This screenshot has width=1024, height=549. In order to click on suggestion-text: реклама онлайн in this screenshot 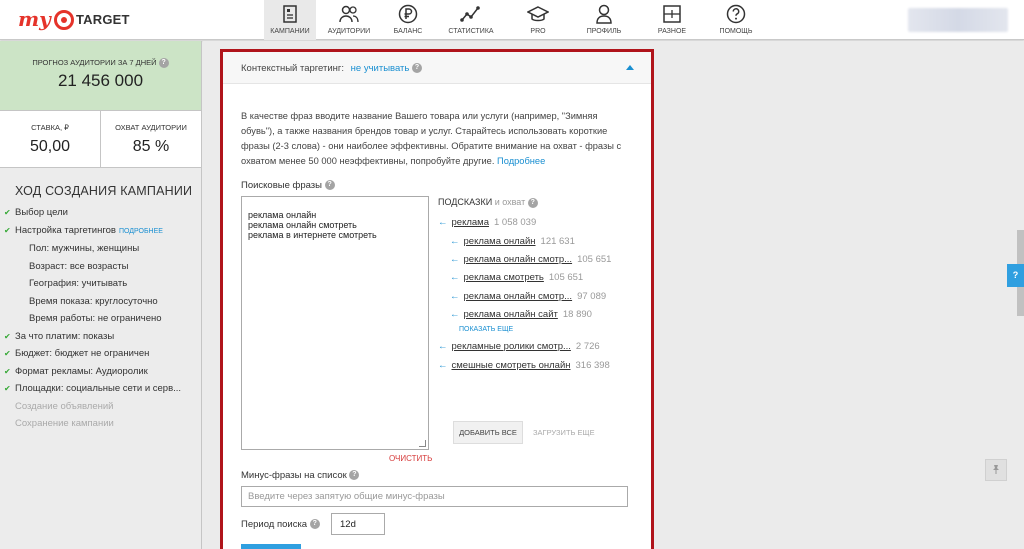, I will do `click(500, 241)`.